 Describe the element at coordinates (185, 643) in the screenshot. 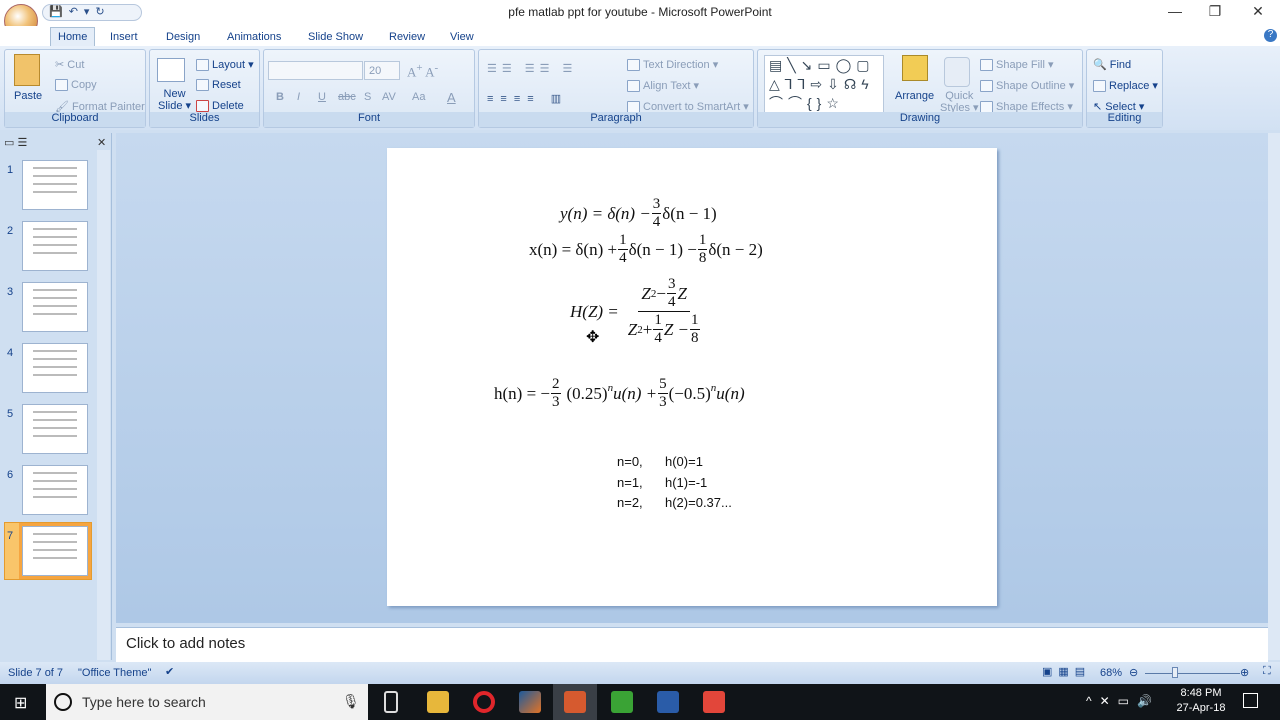

I see `notes-placeholder: Click to add notes` at that location.